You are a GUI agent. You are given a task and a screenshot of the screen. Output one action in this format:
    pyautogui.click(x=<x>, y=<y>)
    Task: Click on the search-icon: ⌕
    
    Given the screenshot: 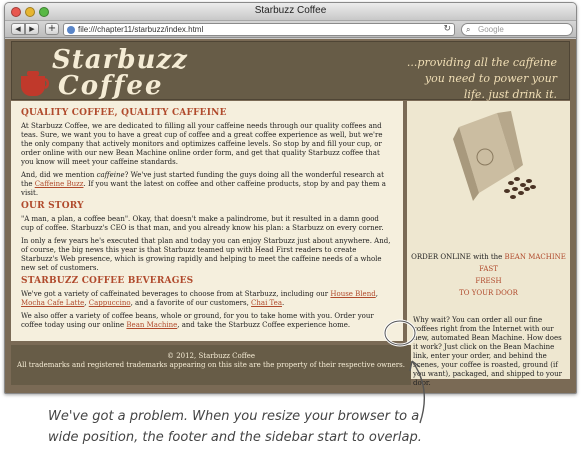 What is the action you would take?
    pyautogui.click(x=468, y=29)
    